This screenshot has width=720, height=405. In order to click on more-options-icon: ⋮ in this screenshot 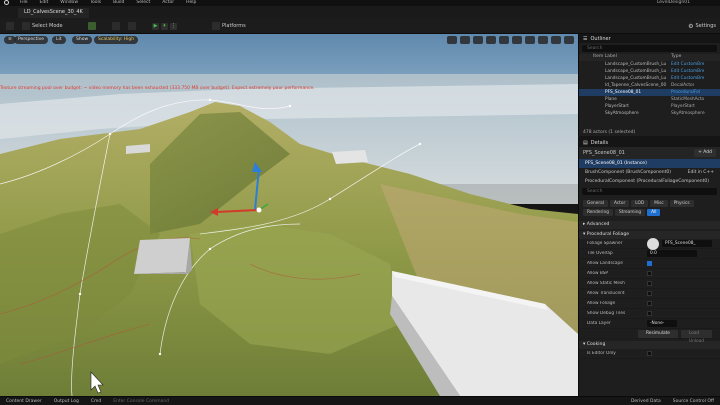, I will do `click(173, 26)`.